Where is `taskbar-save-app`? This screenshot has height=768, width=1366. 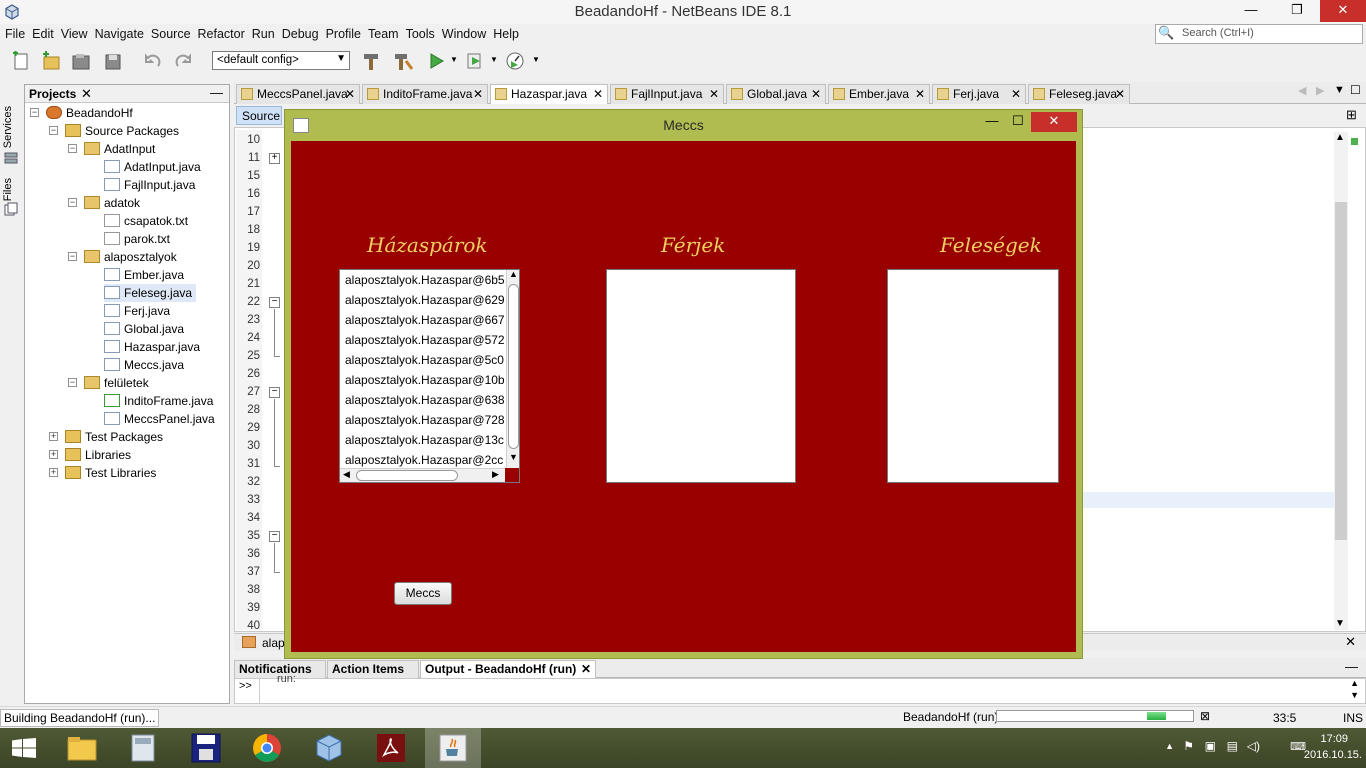 taskbar-save-app is located at coordinates (205, 748).